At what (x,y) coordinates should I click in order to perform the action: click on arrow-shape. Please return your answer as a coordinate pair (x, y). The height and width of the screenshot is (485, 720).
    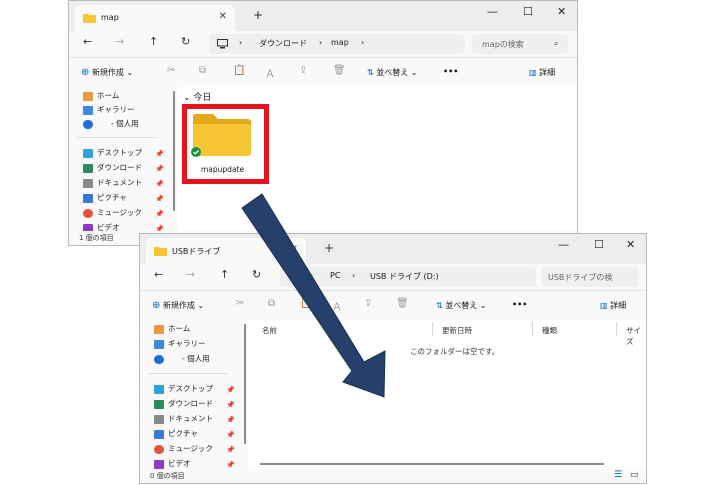
    Looking at the image, I should click on (313, 295).